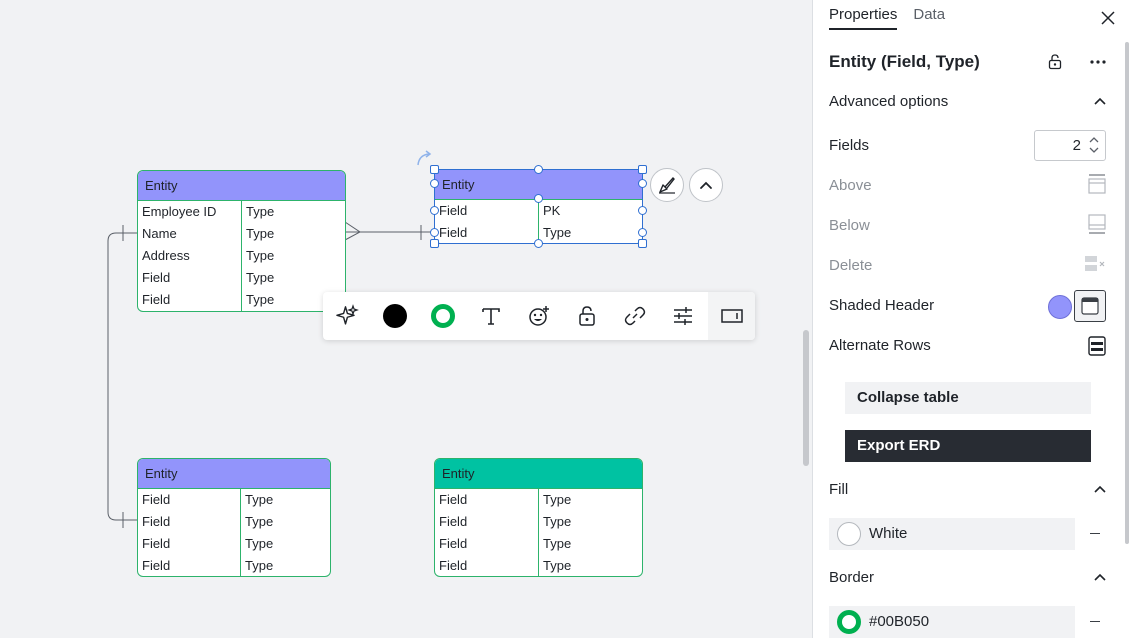 Image resolution: width=1132 pixels, height=638 pixels. I want to click on table-row: Employee ID Type, so click(241, 212).